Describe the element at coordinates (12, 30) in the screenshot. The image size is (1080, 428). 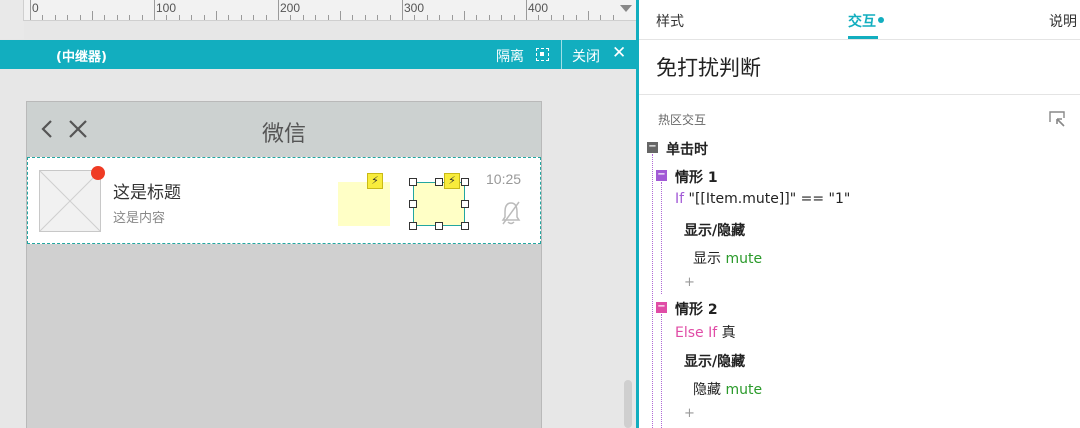
I see `vertical-ruler` at that location.